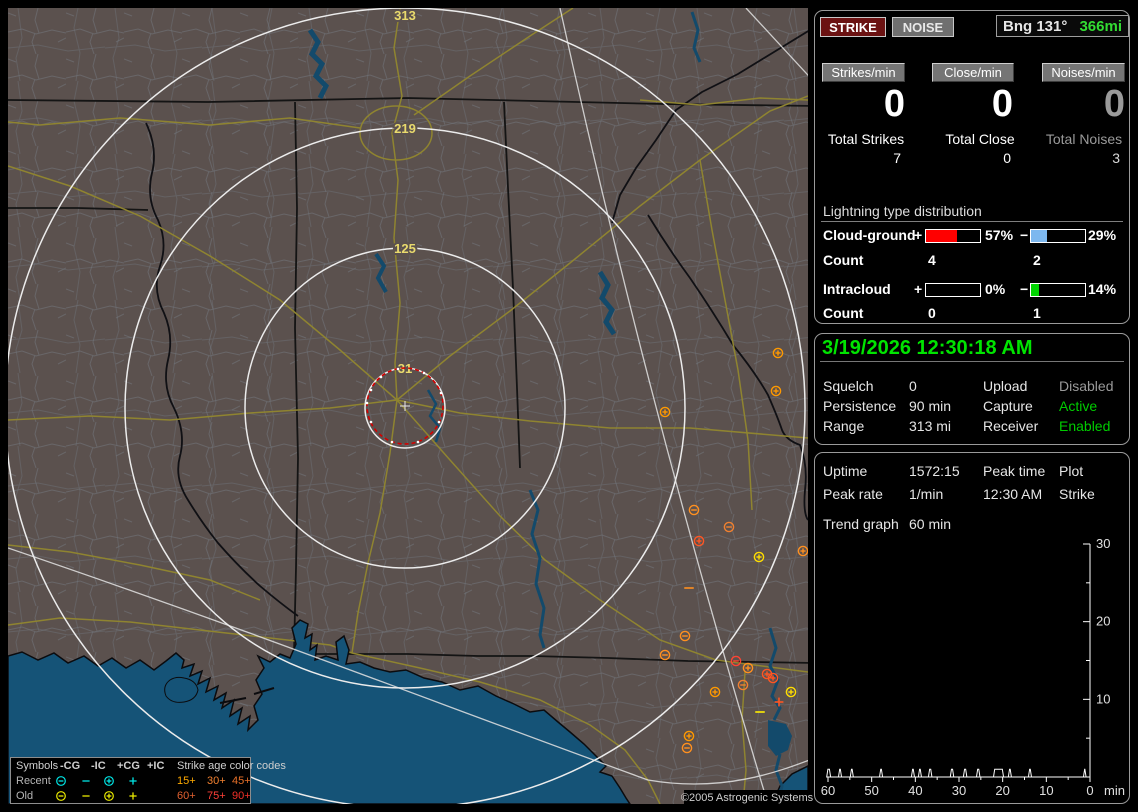 The width and height of the screenshot is (1138, 812). What do you see at coordinates (1058, 236) in the screenshot?
I see `cg-minus-bar` at bounding box center [1058, 236].